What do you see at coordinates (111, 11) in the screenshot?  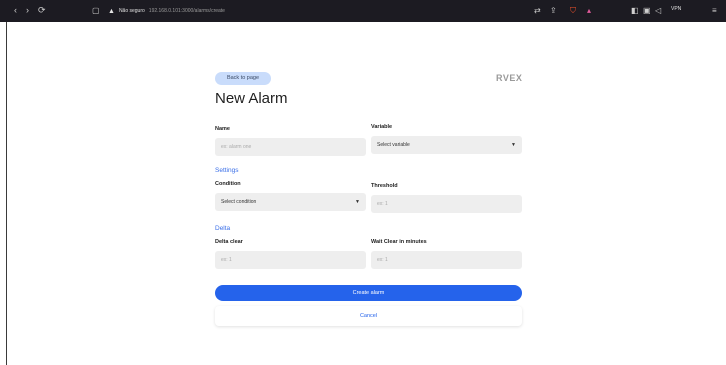 I see `warning-icon: ▲` at bounding box center [111, 11].